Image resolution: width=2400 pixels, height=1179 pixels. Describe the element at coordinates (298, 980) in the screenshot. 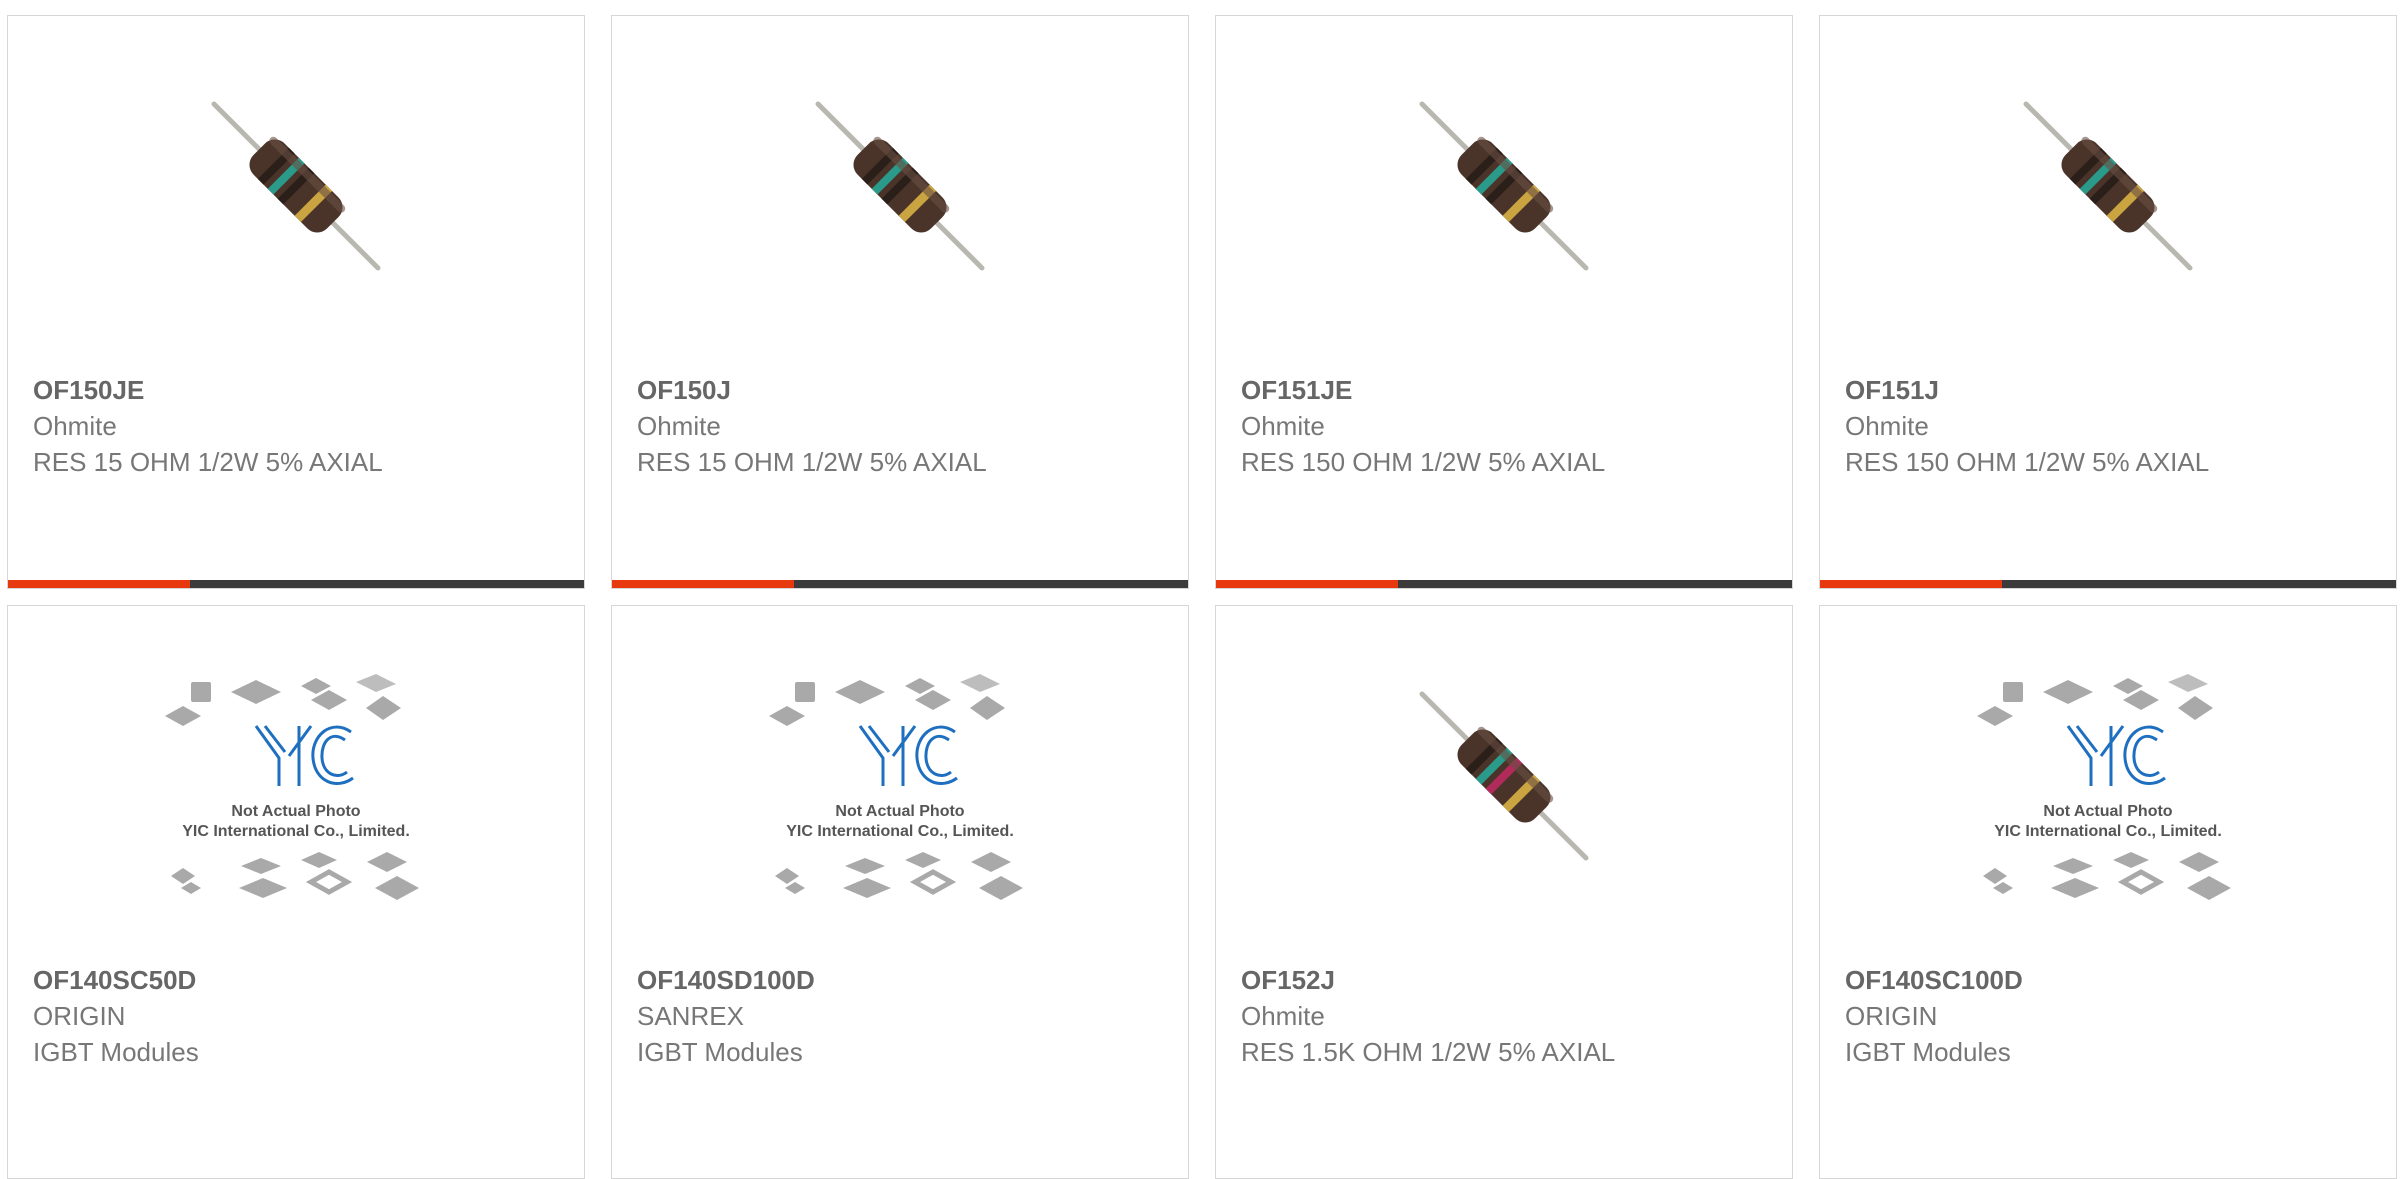

I see `part-number-link: OF140SC50D` at that location.